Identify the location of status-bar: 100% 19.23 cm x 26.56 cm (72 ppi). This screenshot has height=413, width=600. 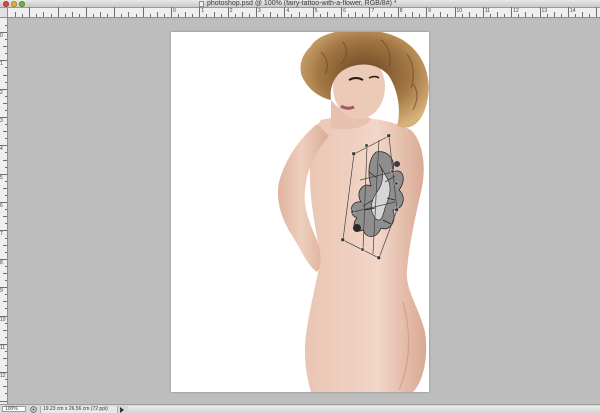
(300, 408).